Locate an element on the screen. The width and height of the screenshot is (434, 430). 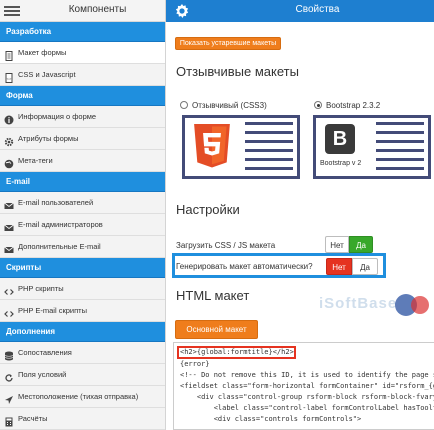
show-legacy-layouts-button: Показать устаревшие макеты is located at coordinates (228, 43).